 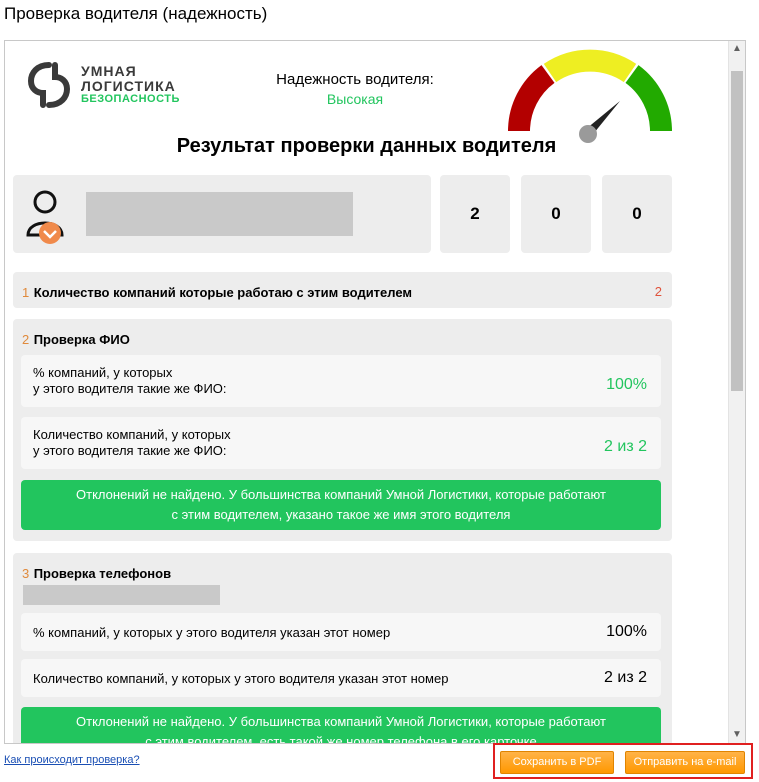 What do you see at coordinates (121, 595) in the screenshot?
I see `phone-number-redacted` at bounding box center [121, 595].